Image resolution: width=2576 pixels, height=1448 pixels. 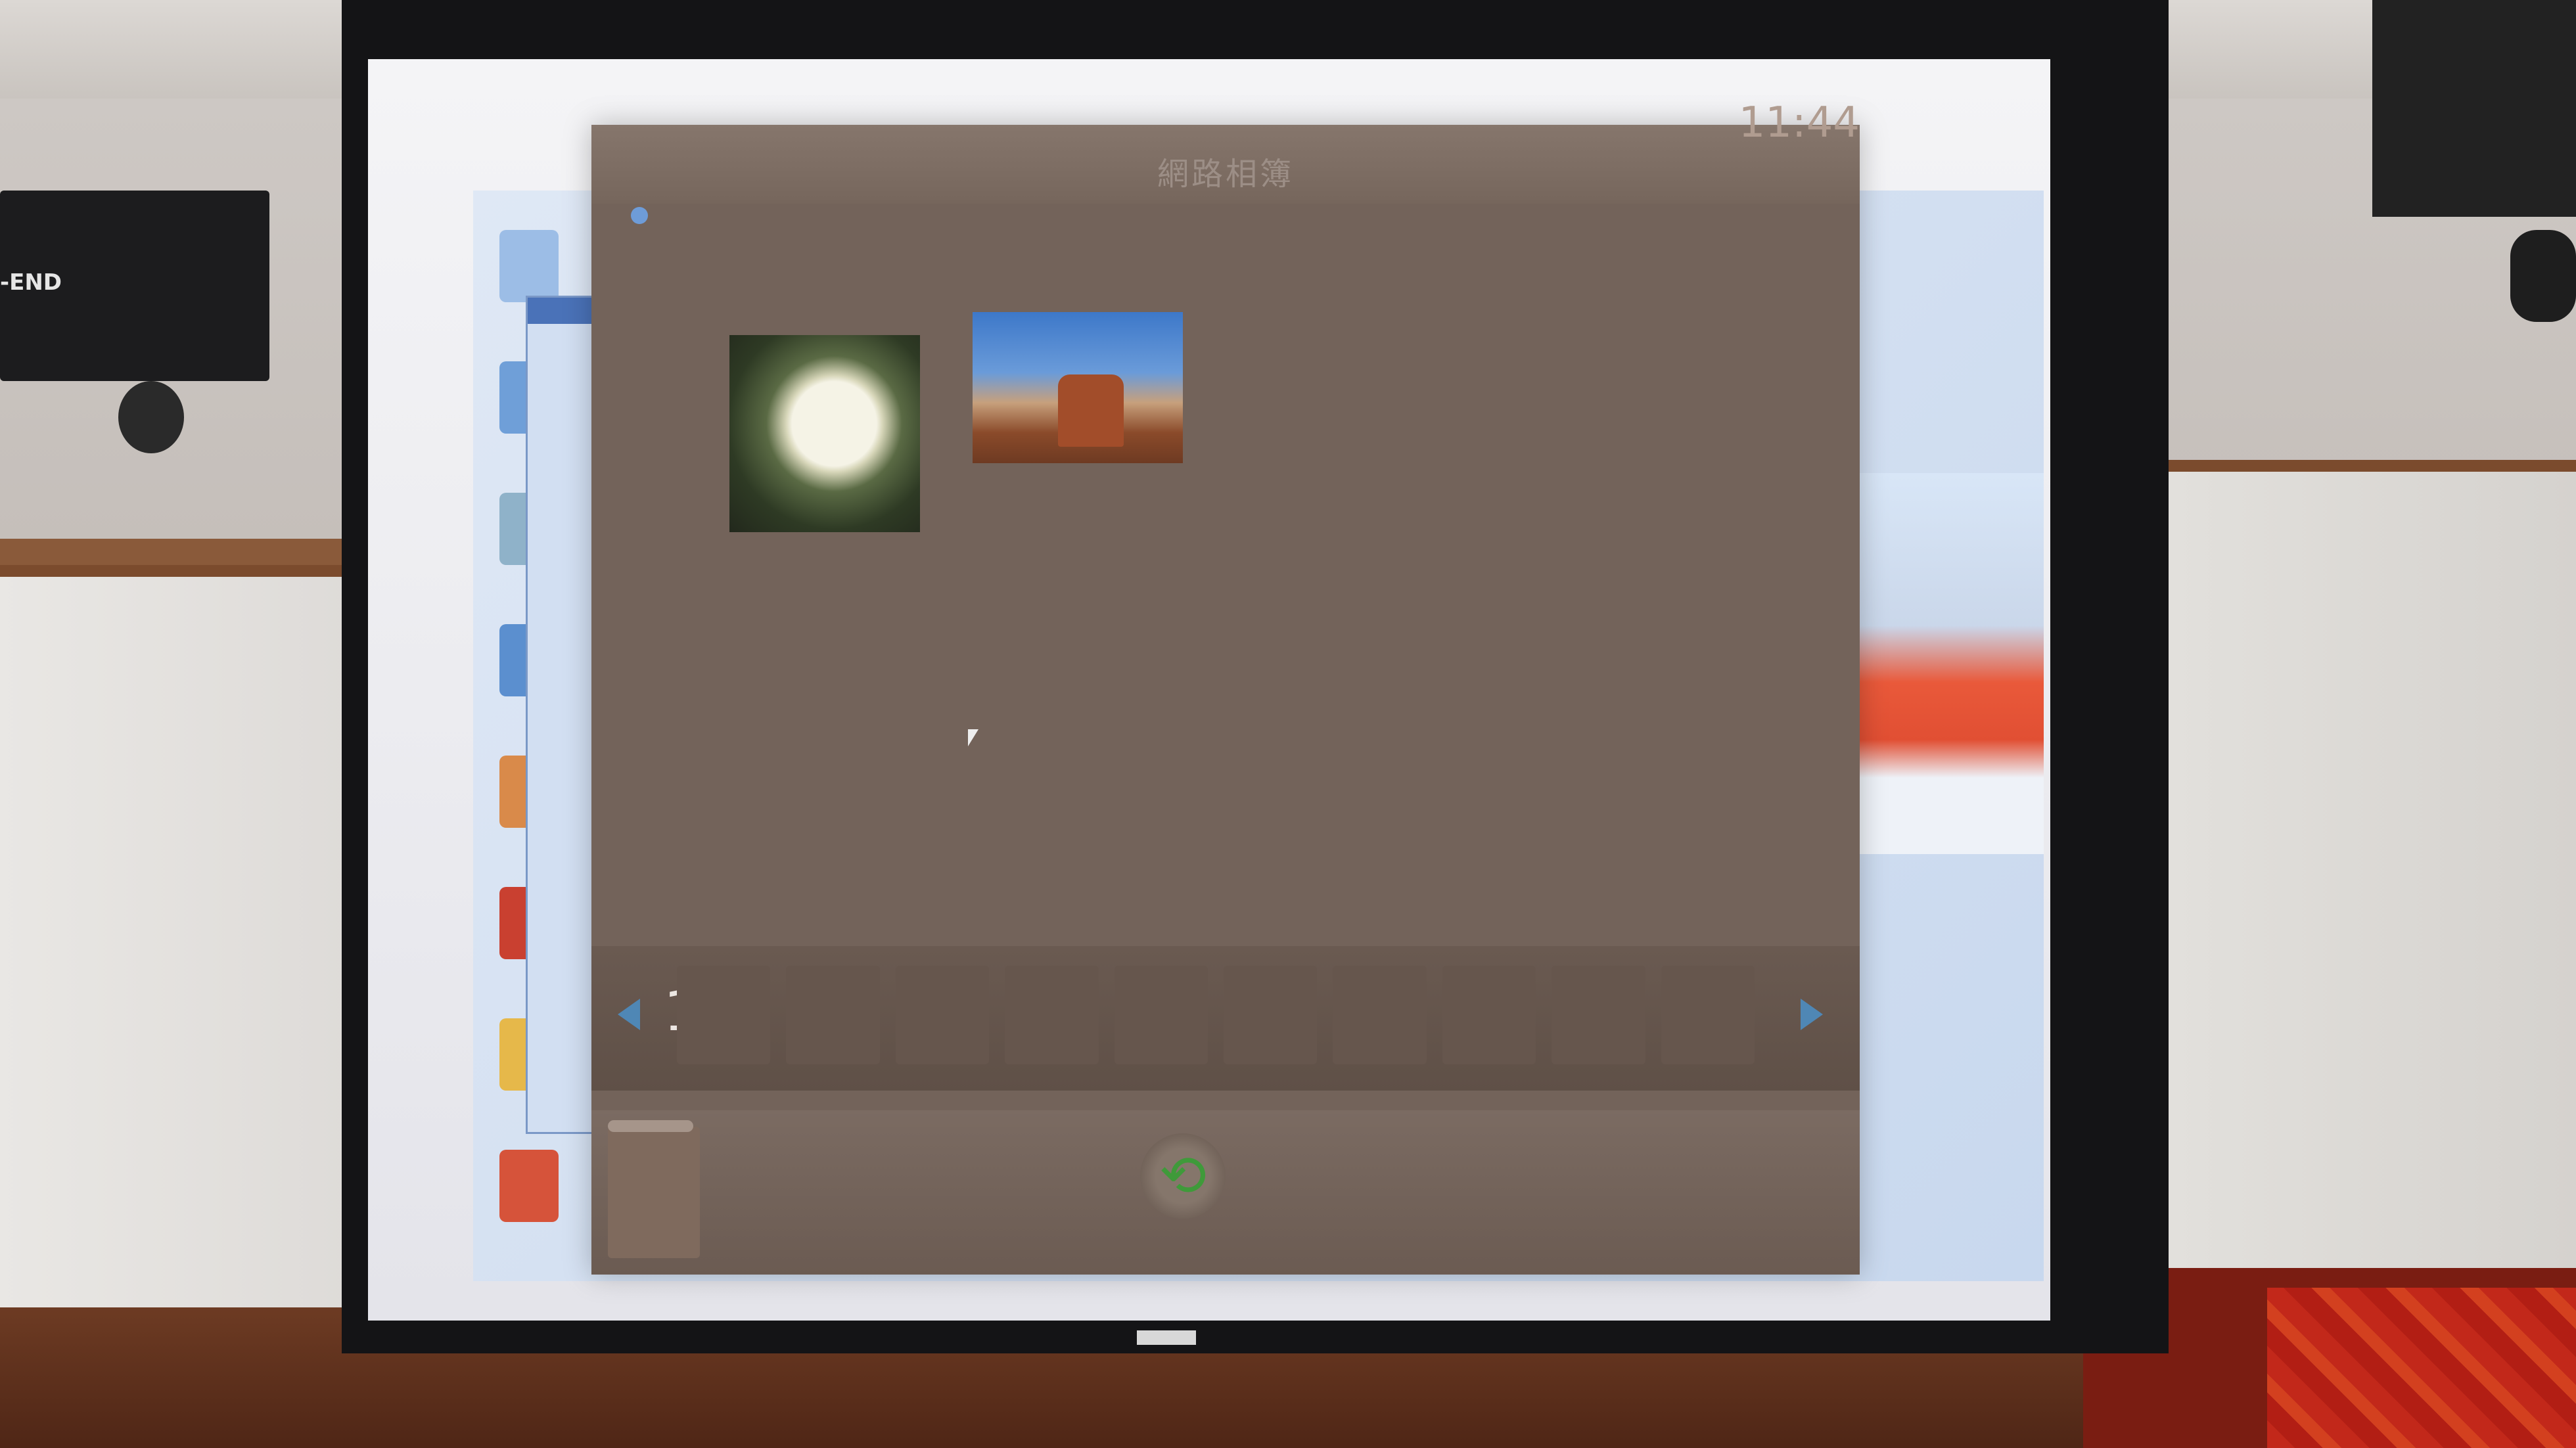 I want to click on bottom-toolbar: ⟲, so click(x=1225, y=1192).